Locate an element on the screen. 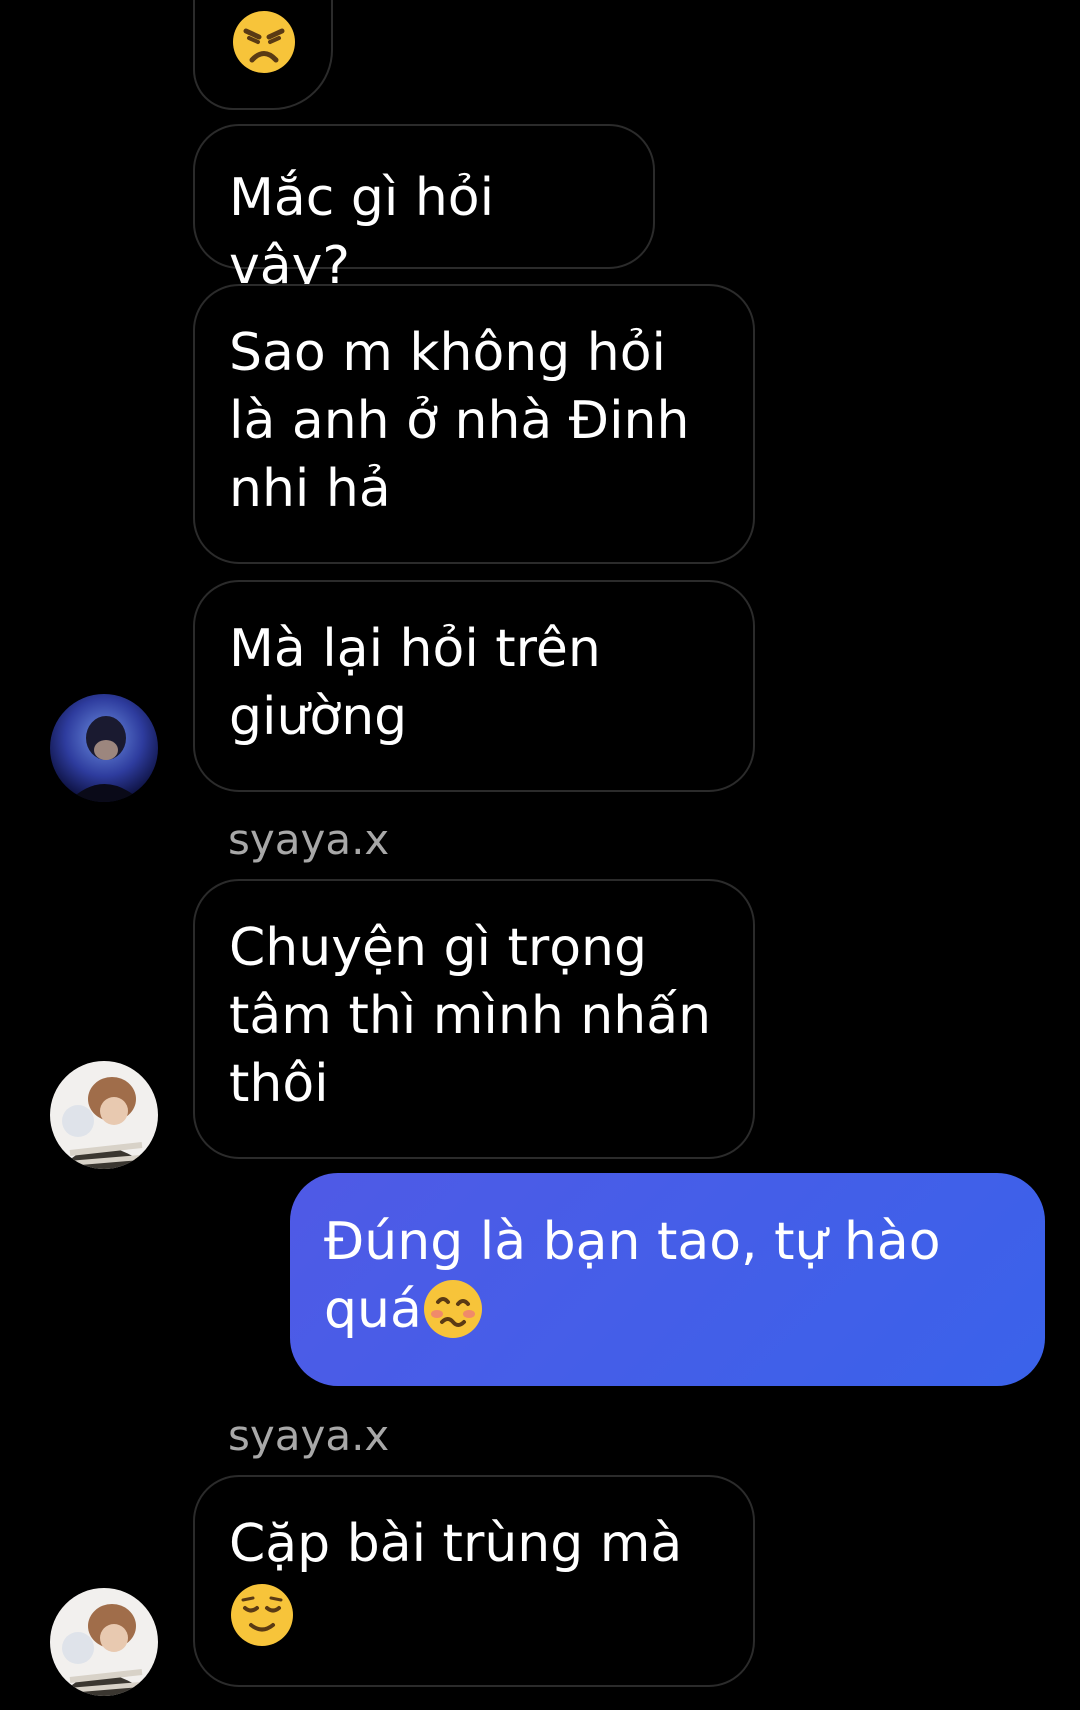 The width and height of the screenshot is (1080, 1710). message-bubble: Mà lại hỏi trên giường is located at coordinates (474, 686).